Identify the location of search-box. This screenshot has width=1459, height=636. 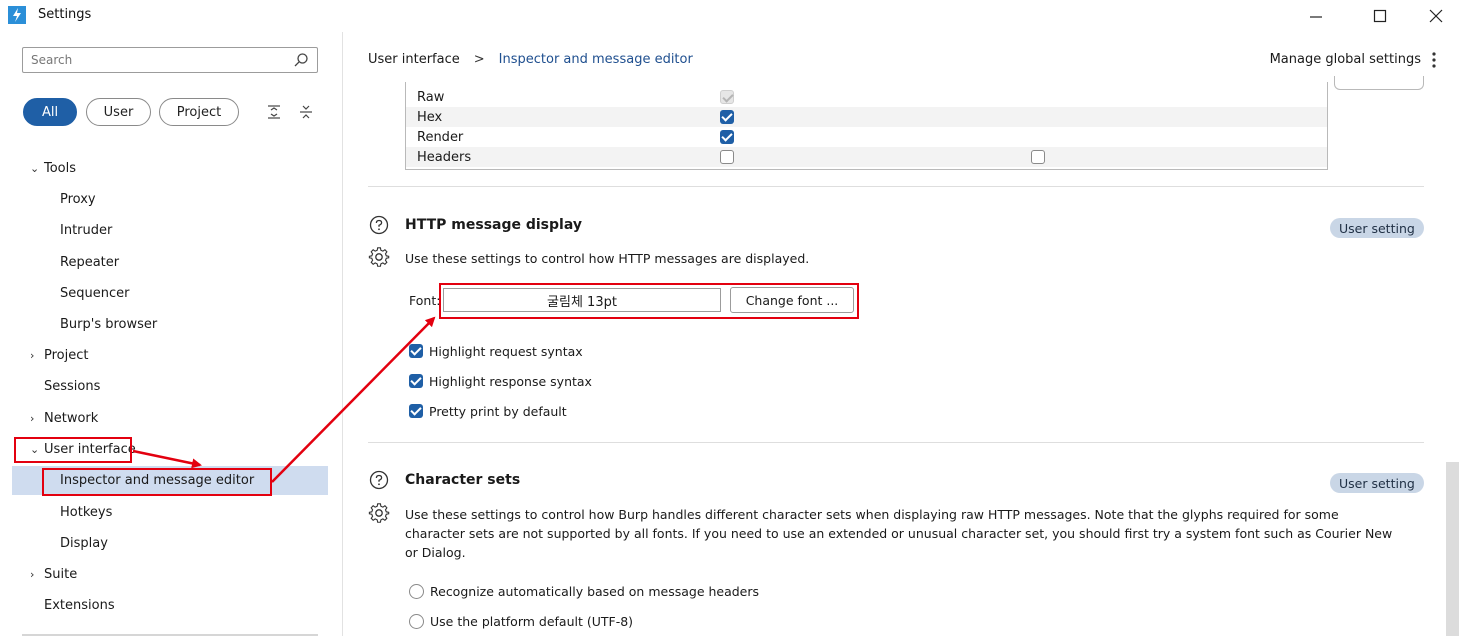
(170, 60).